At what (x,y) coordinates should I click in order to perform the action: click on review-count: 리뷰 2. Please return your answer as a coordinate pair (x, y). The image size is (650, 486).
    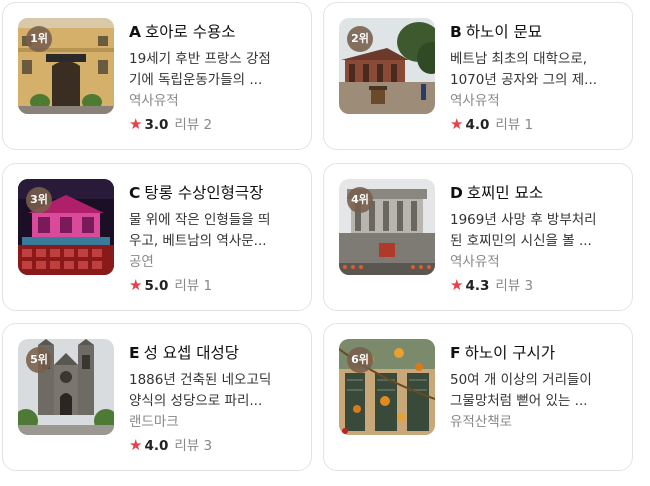
    Looking at the image, I should click on (193, 125).